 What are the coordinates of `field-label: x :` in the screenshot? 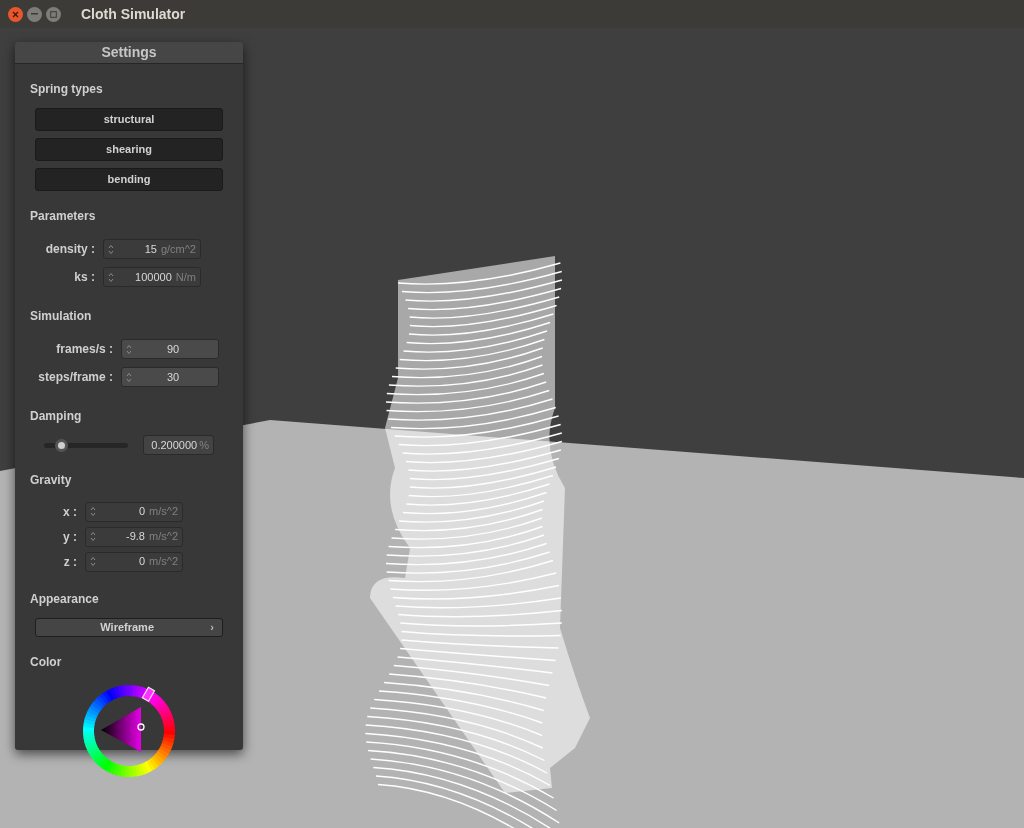 It's located at (69, 512).